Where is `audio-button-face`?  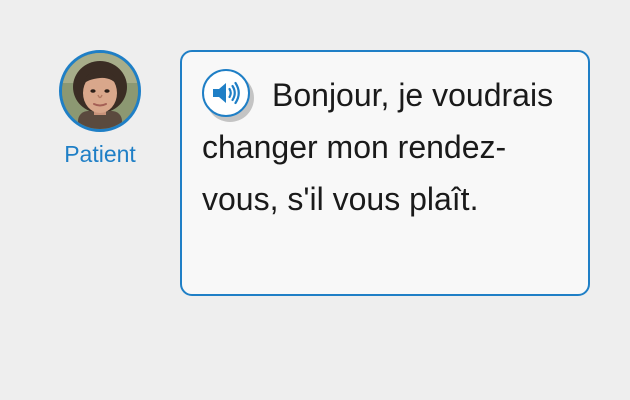 audio-button-face is located at coordinates (226, 93).